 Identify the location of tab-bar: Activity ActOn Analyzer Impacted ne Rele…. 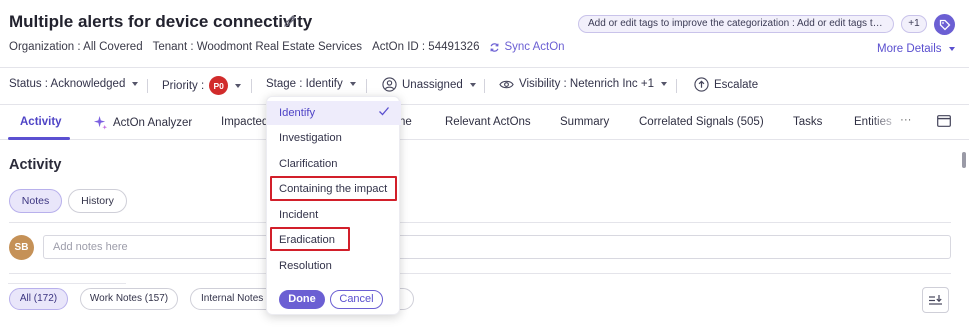
(484, 123).